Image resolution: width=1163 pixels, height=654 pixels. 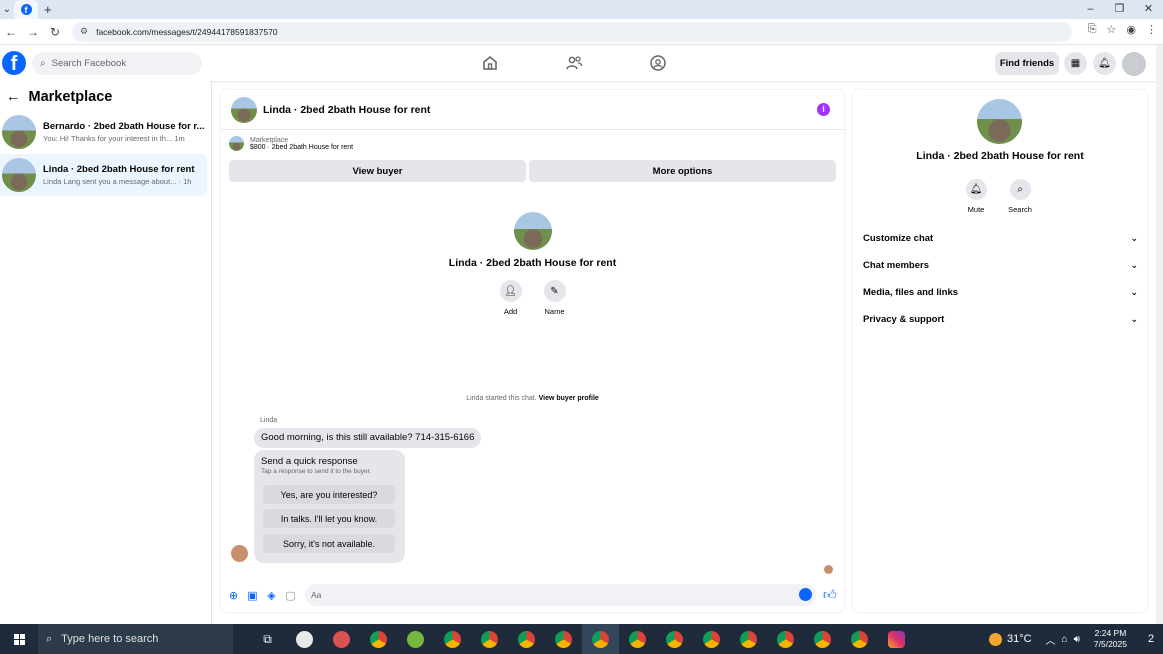 I want to click on chrome-icon-active, so click(x=600, y=639).